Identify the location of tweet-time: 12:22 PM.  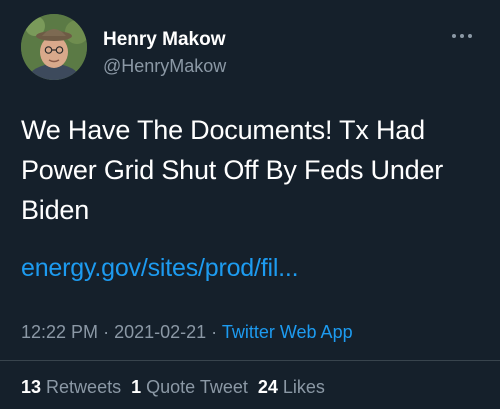
(59, 332).